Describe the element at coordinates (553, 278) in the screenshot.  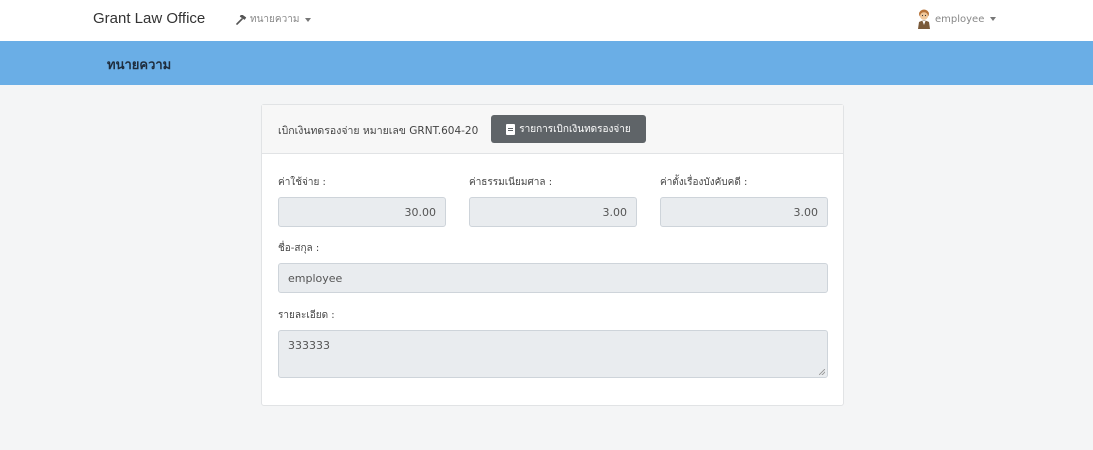
I see `name-field: employee` at that location.